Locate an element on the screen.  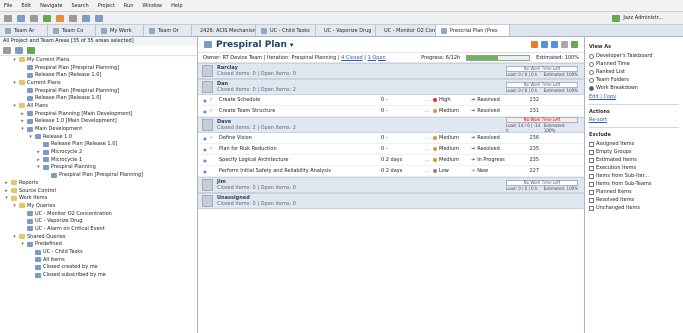
tree-item: Closed created by me is located at coordinates (98, 268).